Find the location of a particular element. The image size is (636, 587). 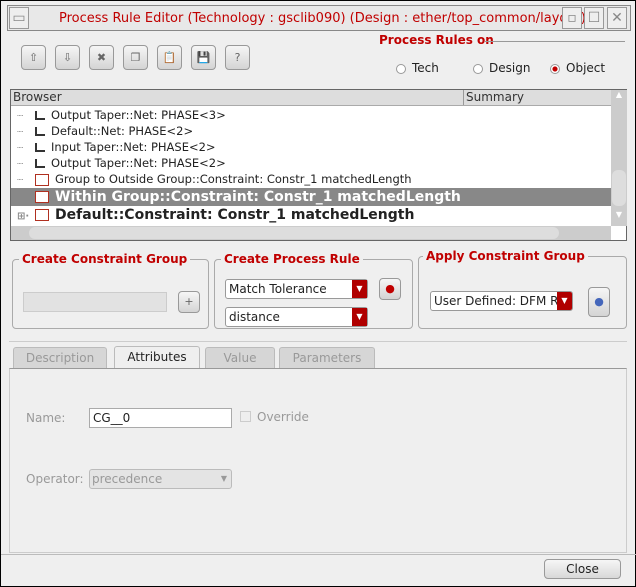

create-constraint-group-label: Create Constraint Group is located at coordinates (105, 259).